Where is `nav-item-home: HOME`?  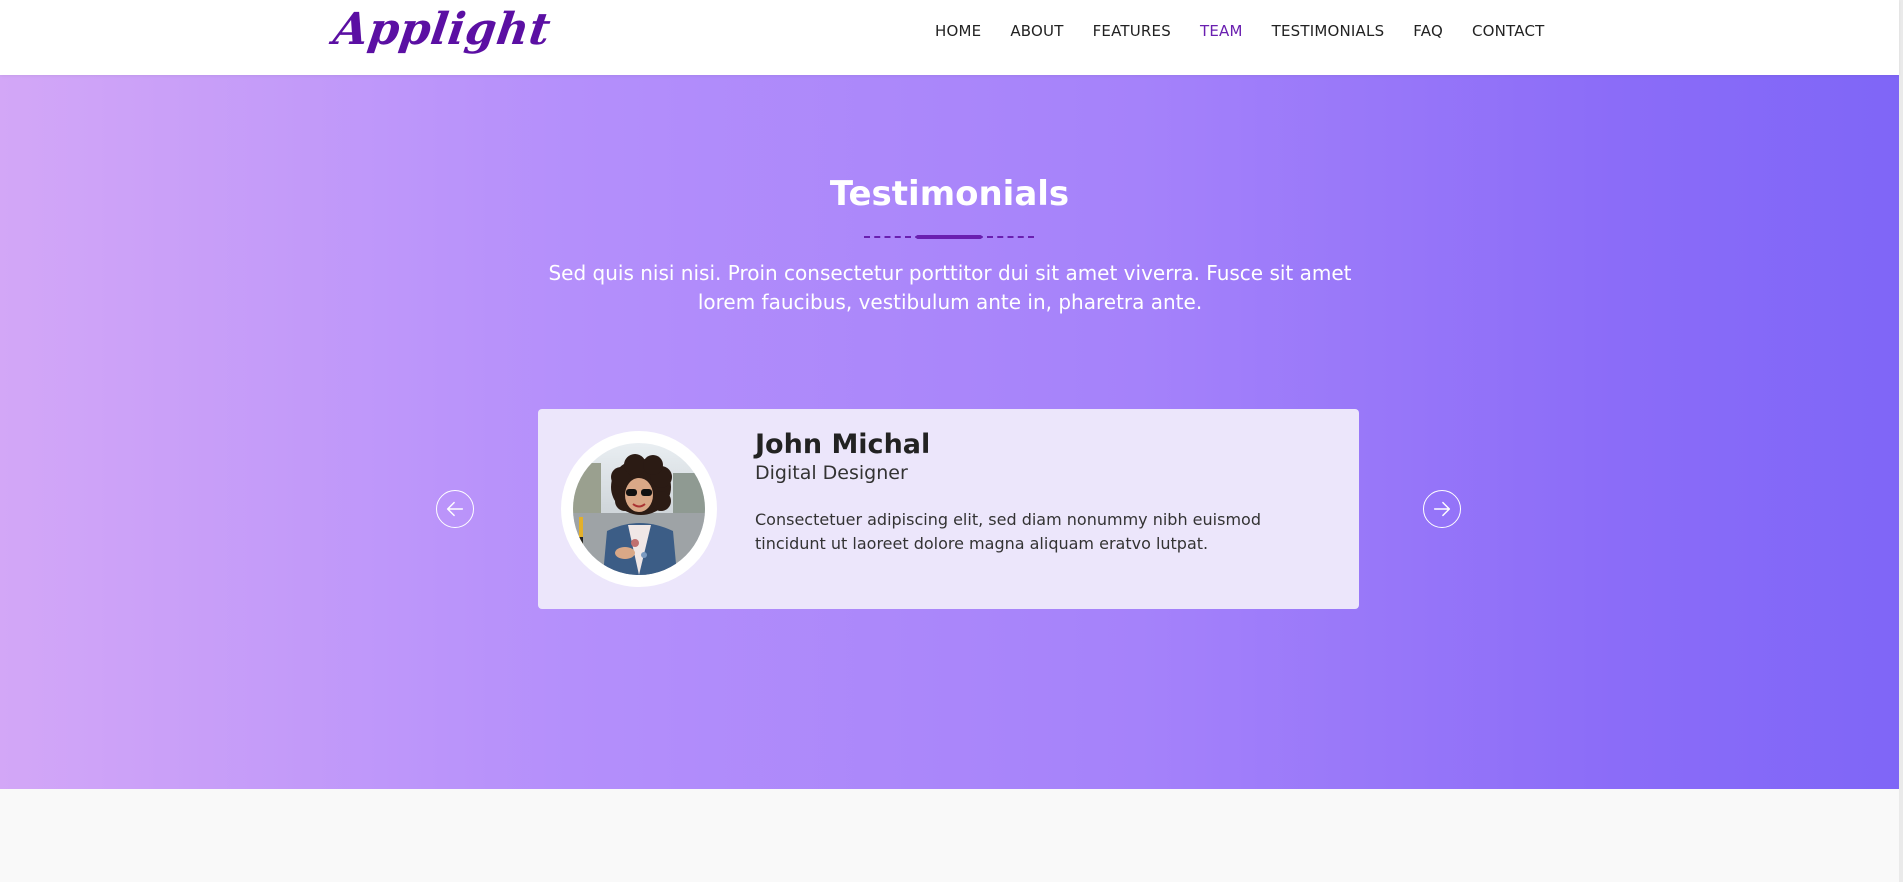
nav-item-home: HOME is located at coordinates (958, 31).